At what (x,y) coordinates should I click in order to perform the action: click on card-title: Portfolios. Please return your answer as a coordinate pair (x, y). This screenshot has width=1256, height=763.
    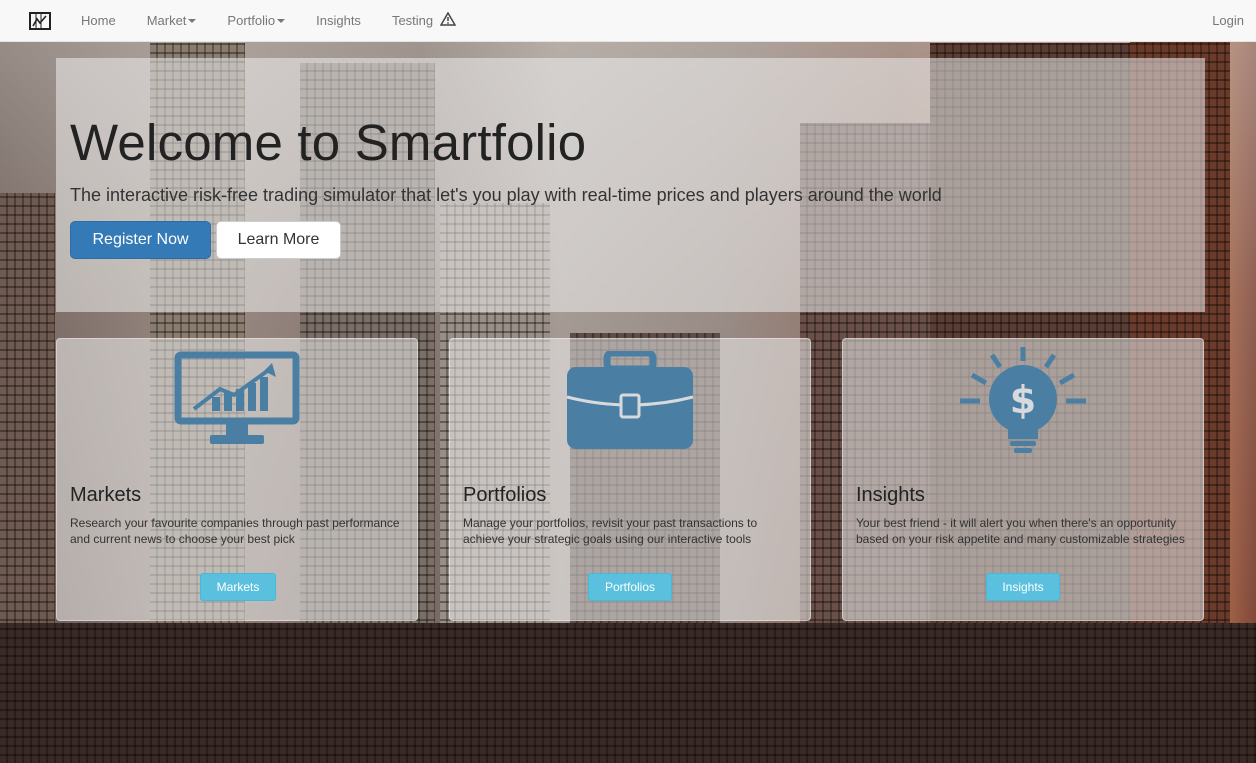
    Looking at the image, I should click on (505, 495).